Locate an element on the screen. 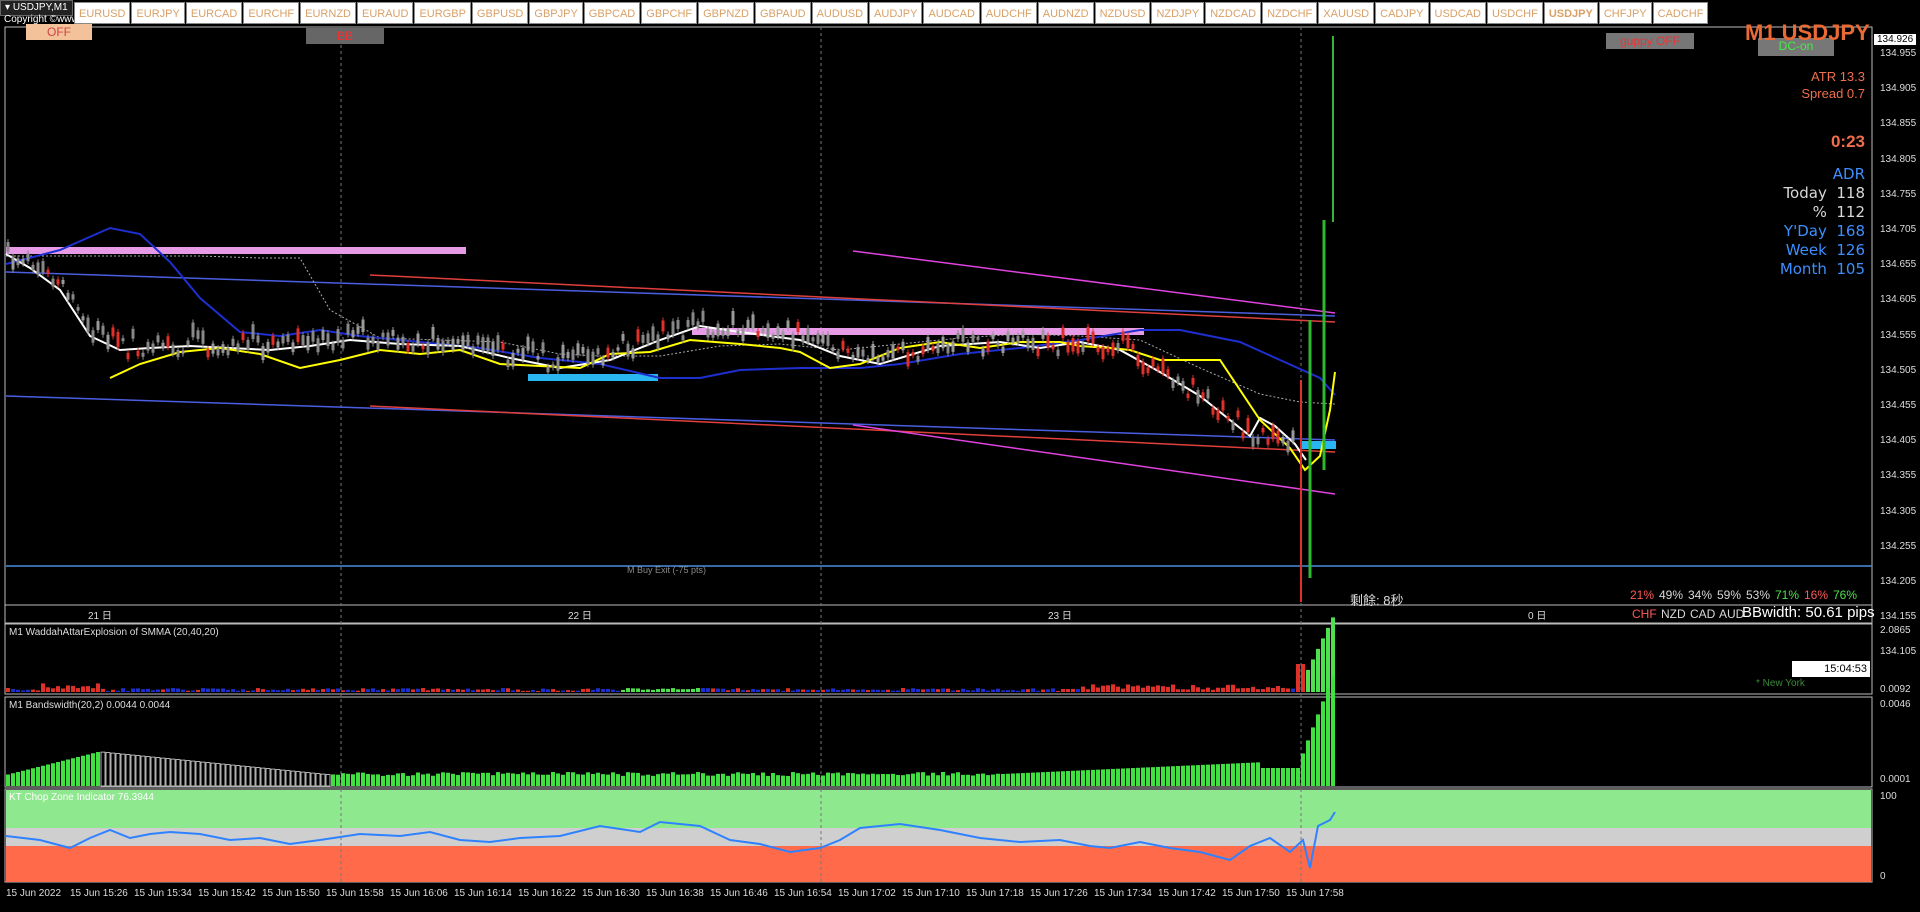 Image resolution: width=1920 pixels, height=912 pixels. countdown-label: 剩餘: 8秒 is located at coordinates (1377, 600).